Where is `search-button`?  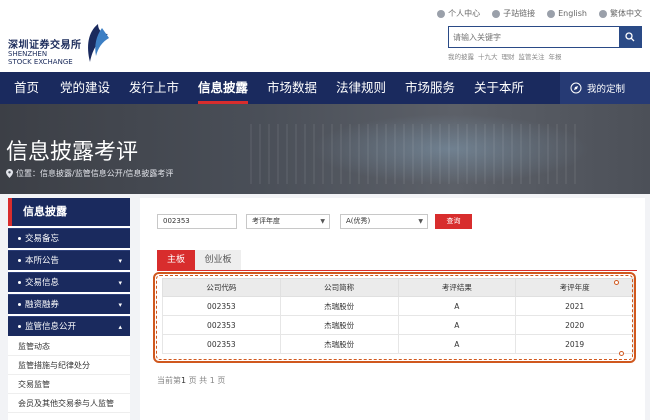
search-button is located at coordinates (630, 37).